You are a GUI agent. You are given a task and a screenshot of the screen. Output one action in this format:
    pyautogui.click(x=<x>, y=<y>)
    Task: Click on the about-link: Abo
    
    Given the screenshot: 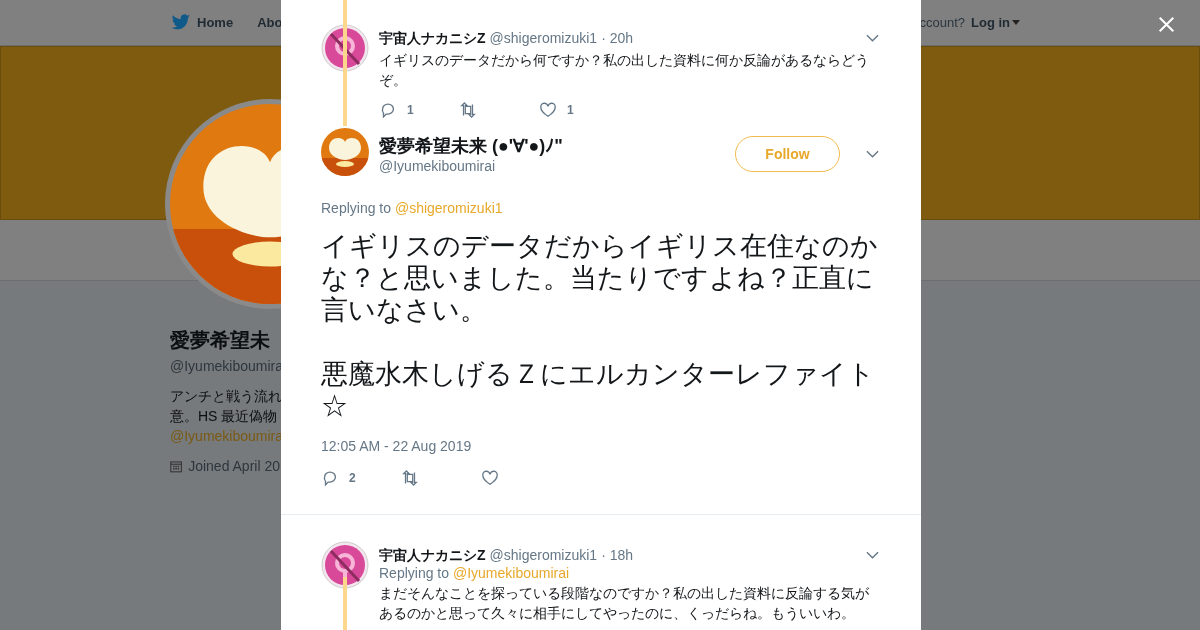 What is the action you would take?
    pyautogui.click(x=270, y=22)
    